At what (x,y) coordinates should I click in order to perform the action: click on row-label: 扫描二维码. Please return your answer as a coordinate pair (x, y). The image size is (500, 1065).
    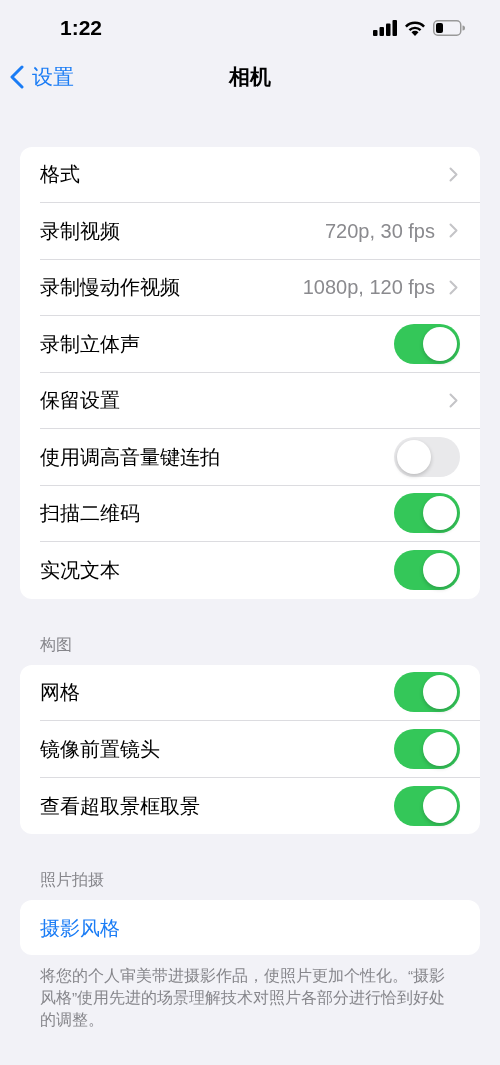
    Looking at the image, I should click on (90, 514).